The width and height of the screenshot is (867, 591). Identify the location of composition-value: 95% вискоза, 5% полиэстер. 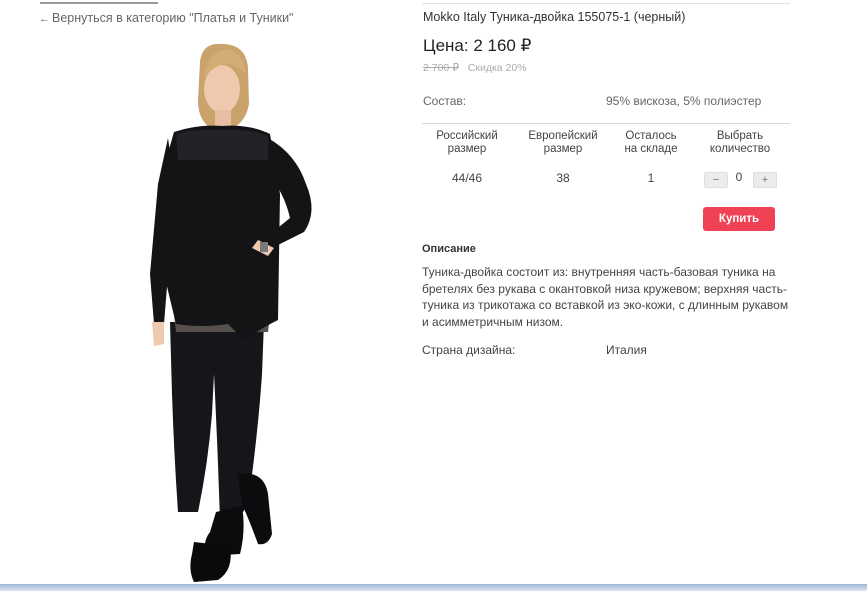
(684, 101).